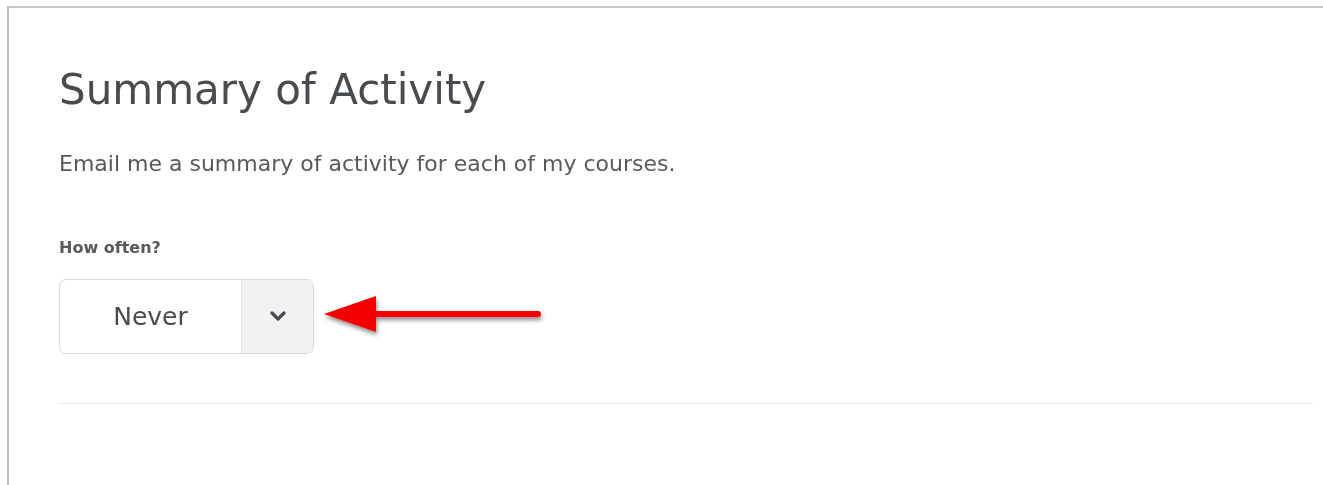  I want to click on chevron-down-icon, so click(277, 316).